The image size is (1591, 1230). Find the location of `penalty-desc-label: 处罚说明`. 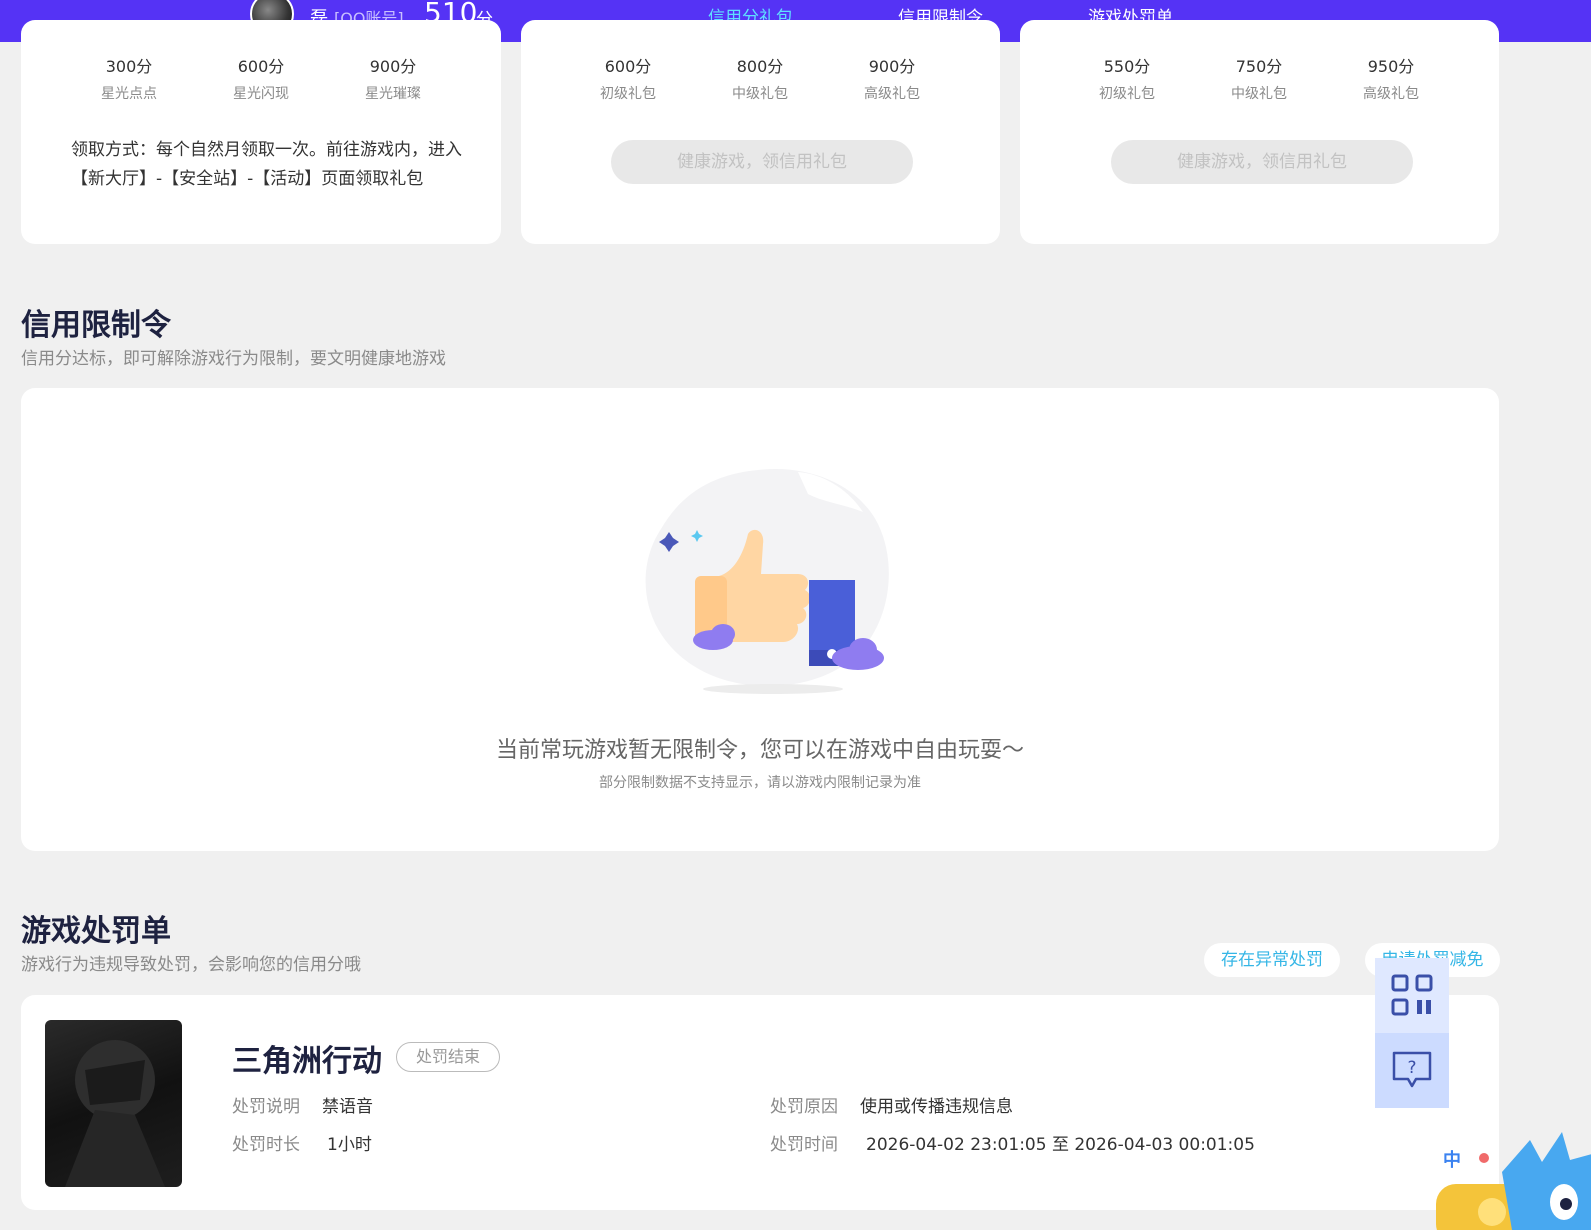

penalty-desc-label: 处罚说明 is located at coordinates (266, 1107).